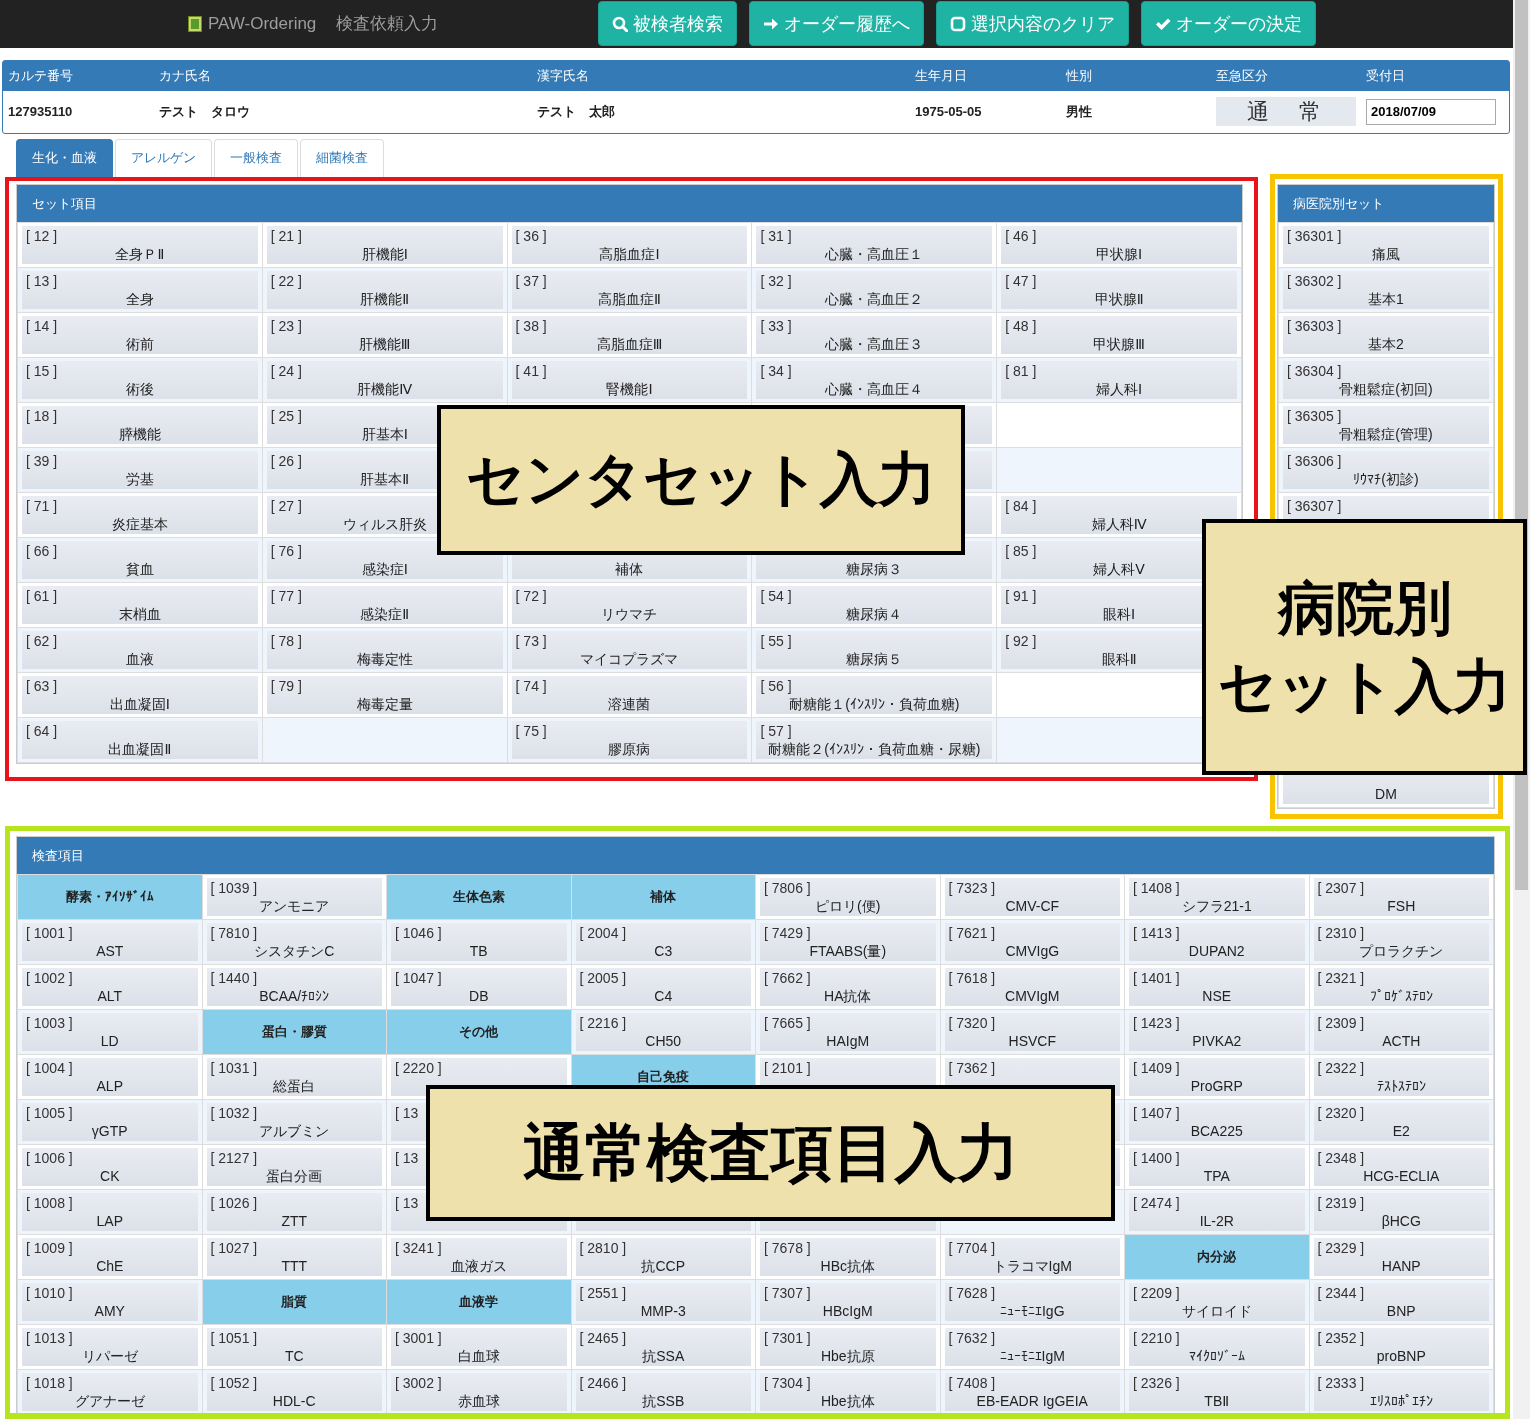 The image size is (1530, 1419). I want to click on exam-item-button: [ 1046 ] TB, so click(479, 941).